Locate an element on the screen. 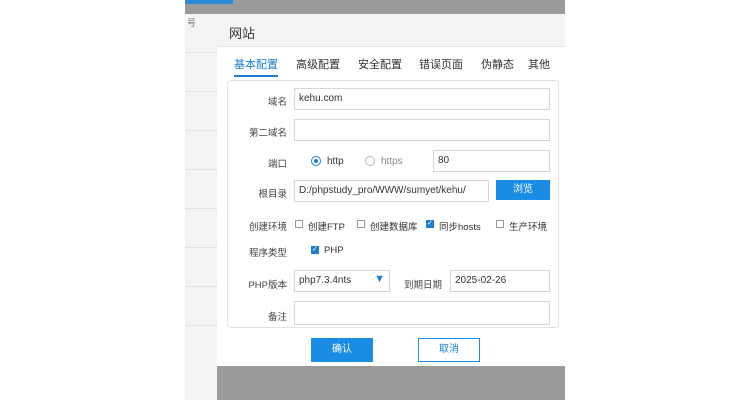 This screenshot has width=750, height=400. background-list is located at coordinates (201, 207).